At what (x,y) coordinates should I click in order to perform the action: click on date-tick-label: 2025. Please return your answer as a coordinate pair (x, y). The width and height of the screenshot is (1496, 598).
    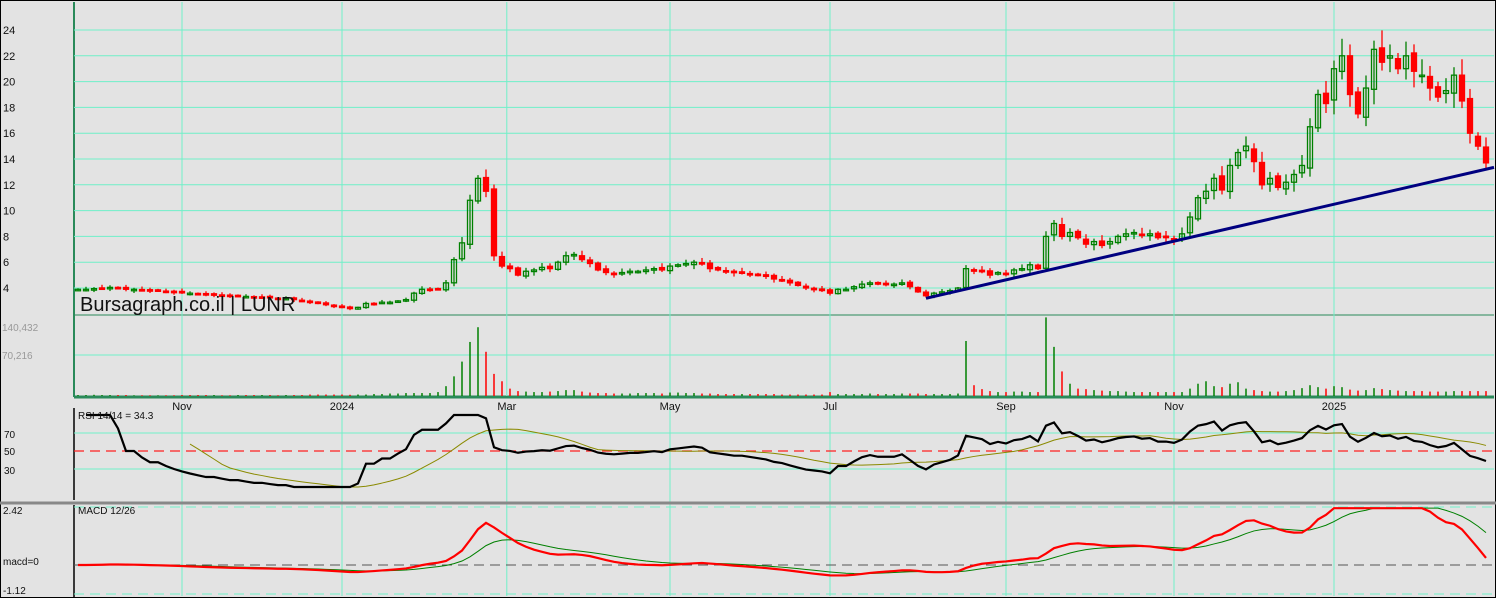
    Looking at the image, I should click on (1334, 407).